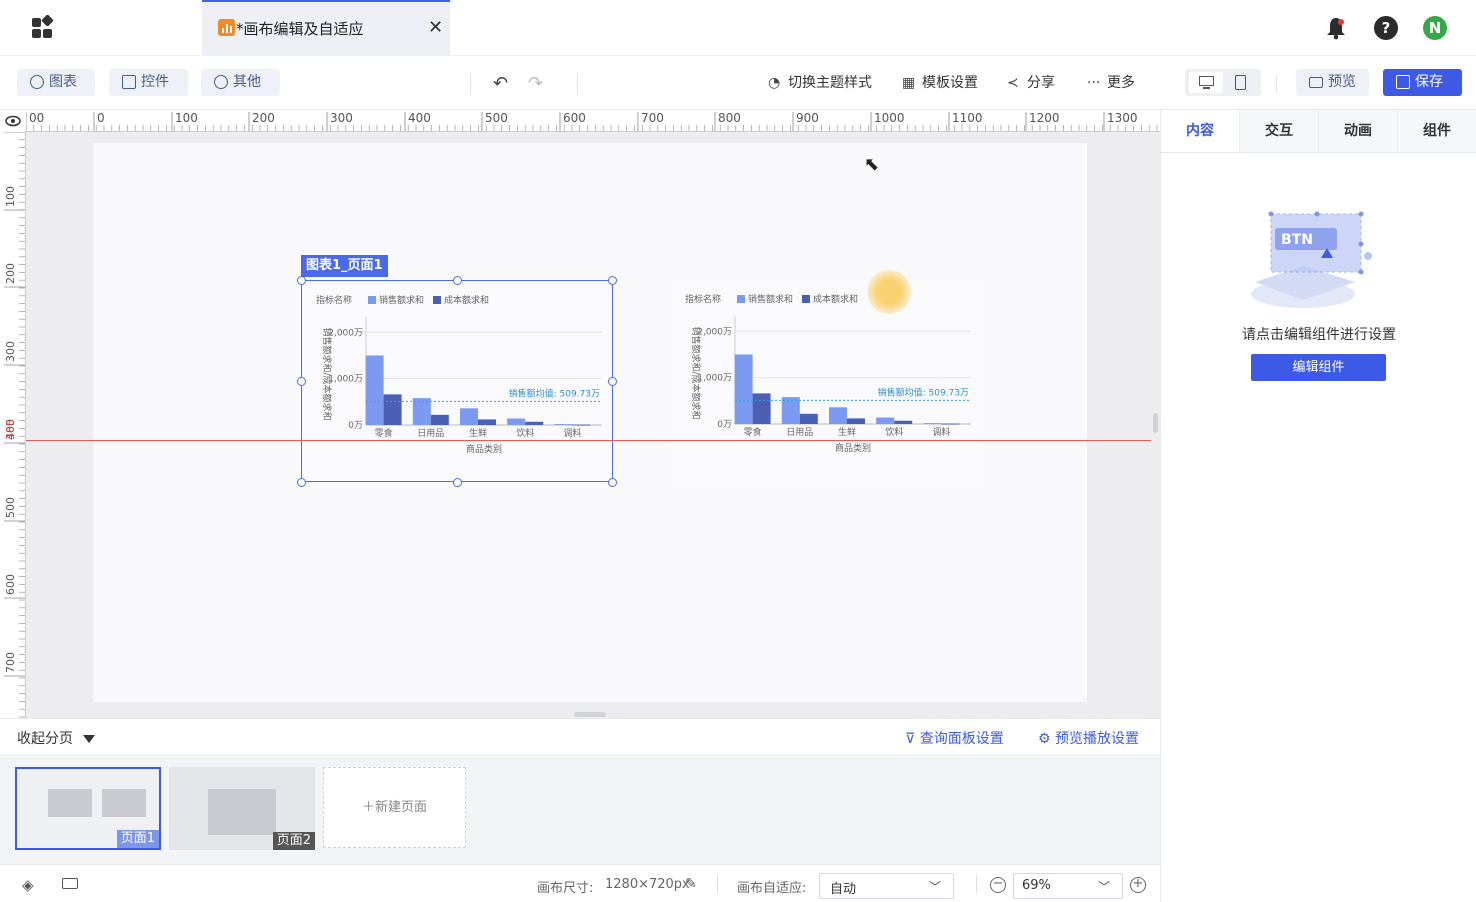 The width and height of the screenshot is (1476, 902). I want to click on template-settings-button: ▦ 模板设置, so click(940, 82).